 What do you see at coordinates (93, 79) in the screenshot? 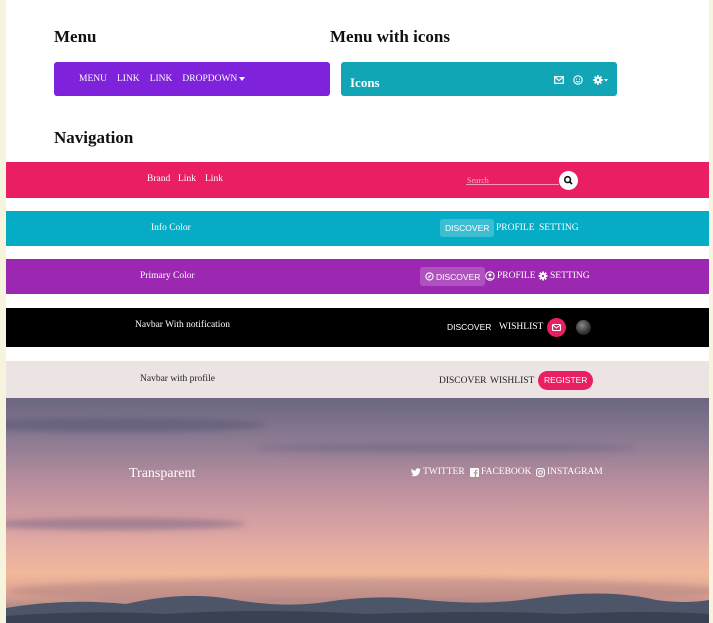
I see `menu-item-menu: MENU` at bounding box center [93, 79].